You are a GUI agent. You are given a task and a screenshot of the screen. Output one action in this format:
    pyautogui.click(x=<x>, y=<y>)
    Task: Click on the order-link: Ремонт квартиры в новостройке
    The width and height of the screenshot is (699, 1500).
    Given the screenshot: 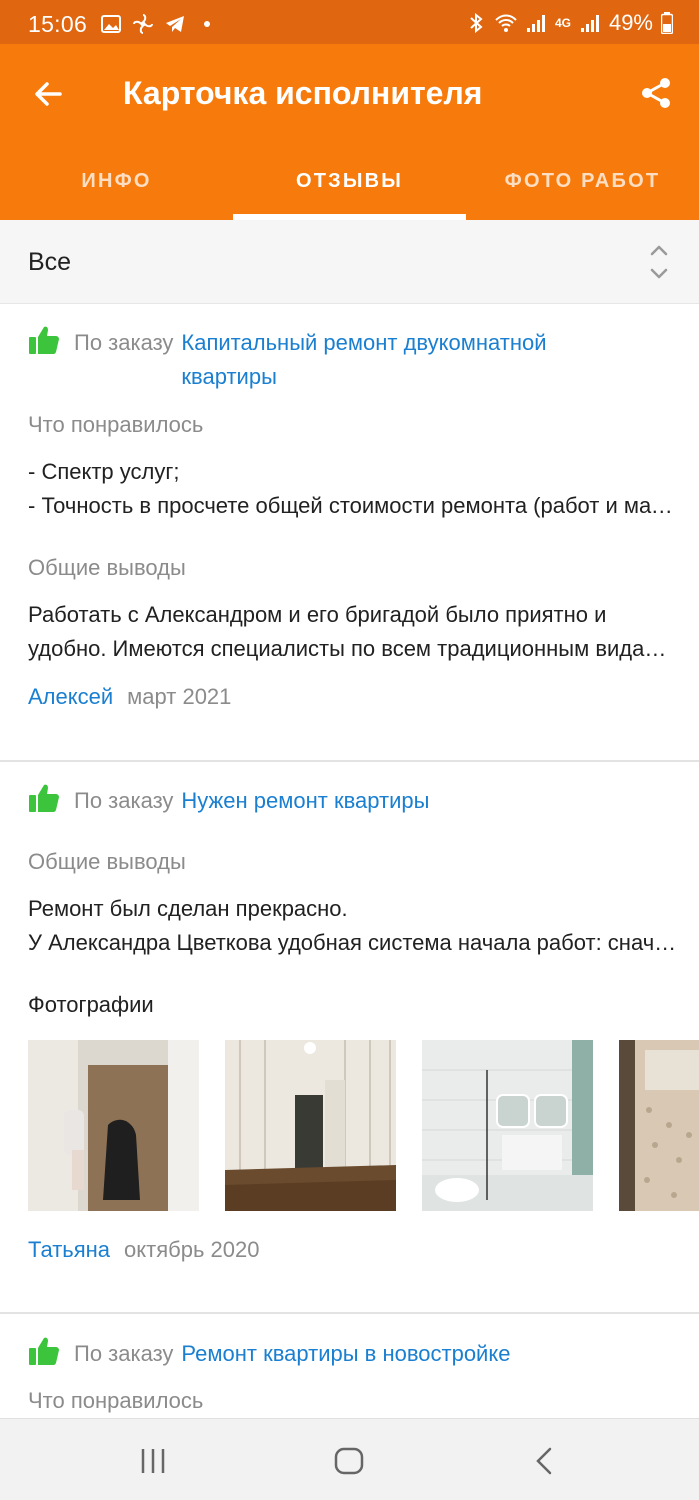 What is the action you would take?
    pyautogui.click(x=401, y=1354)
    